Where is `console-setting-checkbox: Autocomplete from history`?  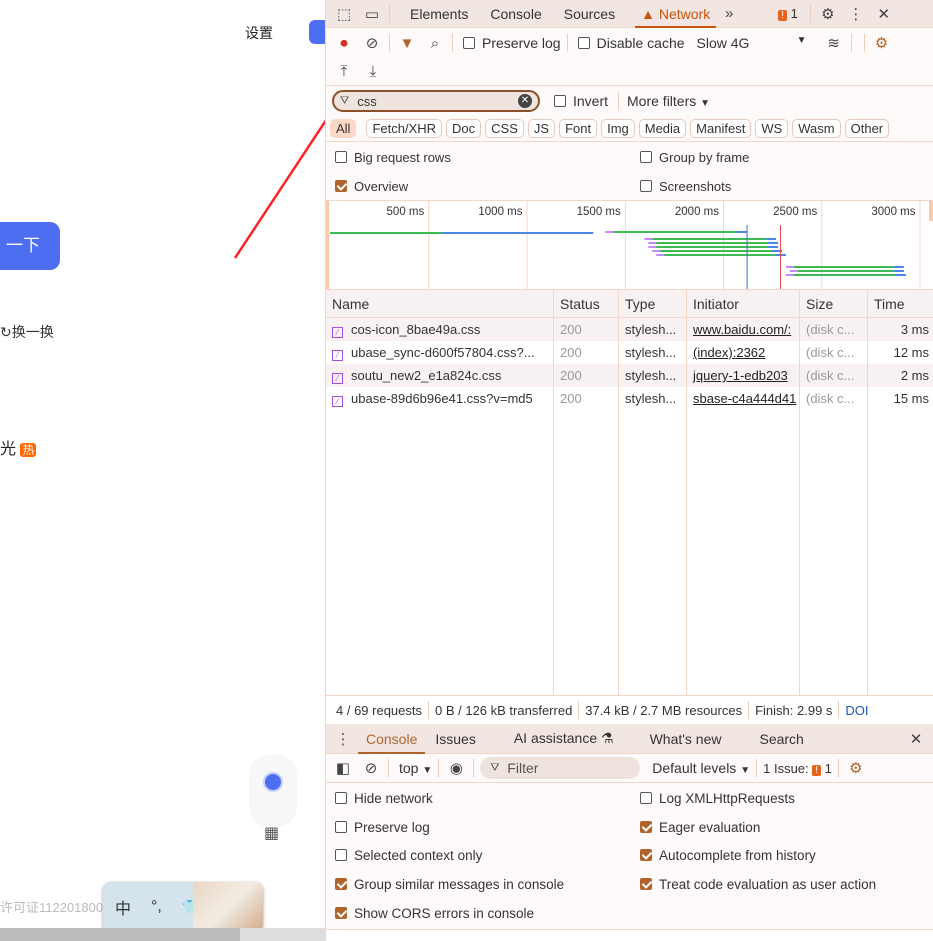
console-setting-checkbox: Autocomplete from history is located at coordinates (728, 855).